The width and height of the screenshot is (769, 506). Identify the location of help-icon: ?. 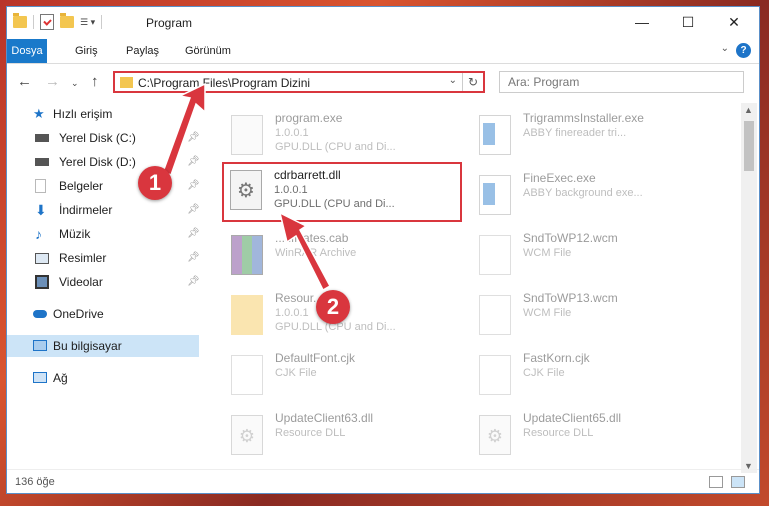
(743, 50).